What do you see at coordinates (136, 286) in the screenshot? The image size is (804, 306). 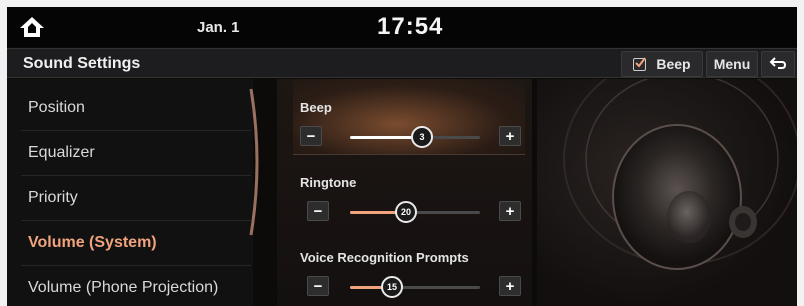 I see `sidebar-item-volume-phone-projection: Volume (Phone Projection)` at bounding box center [136, 286].